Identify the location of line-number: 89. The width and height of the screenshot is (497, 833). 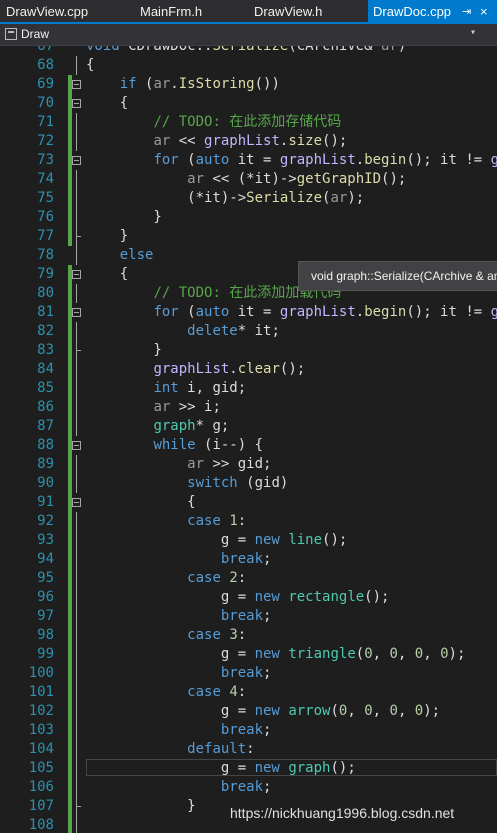
(45, 464).